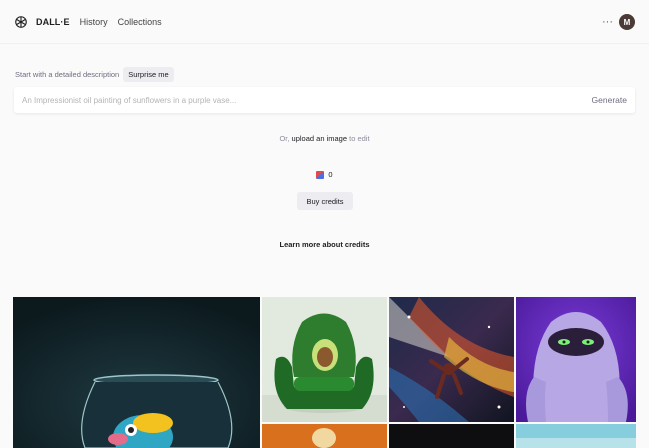 This screenshot has width=649, height=448. I want to click on gallery-image-space-painting, so click(451, 359).